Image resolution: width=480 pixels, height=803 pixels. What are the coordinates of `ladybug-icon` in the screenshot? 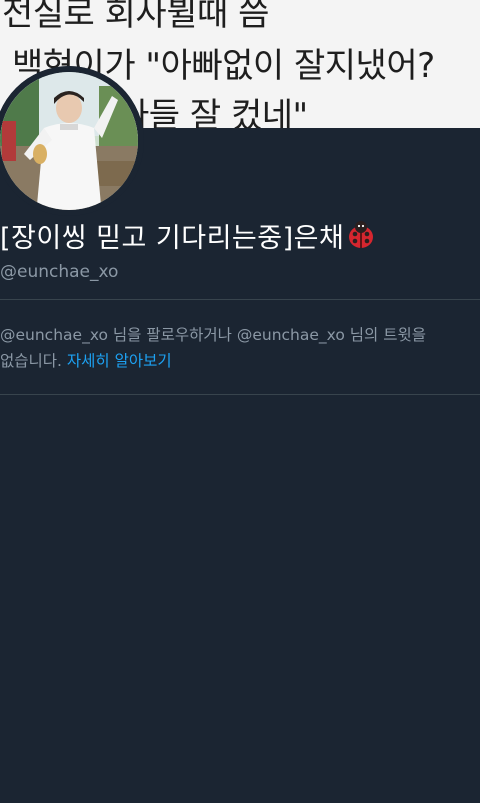 It's located at (361, 238).